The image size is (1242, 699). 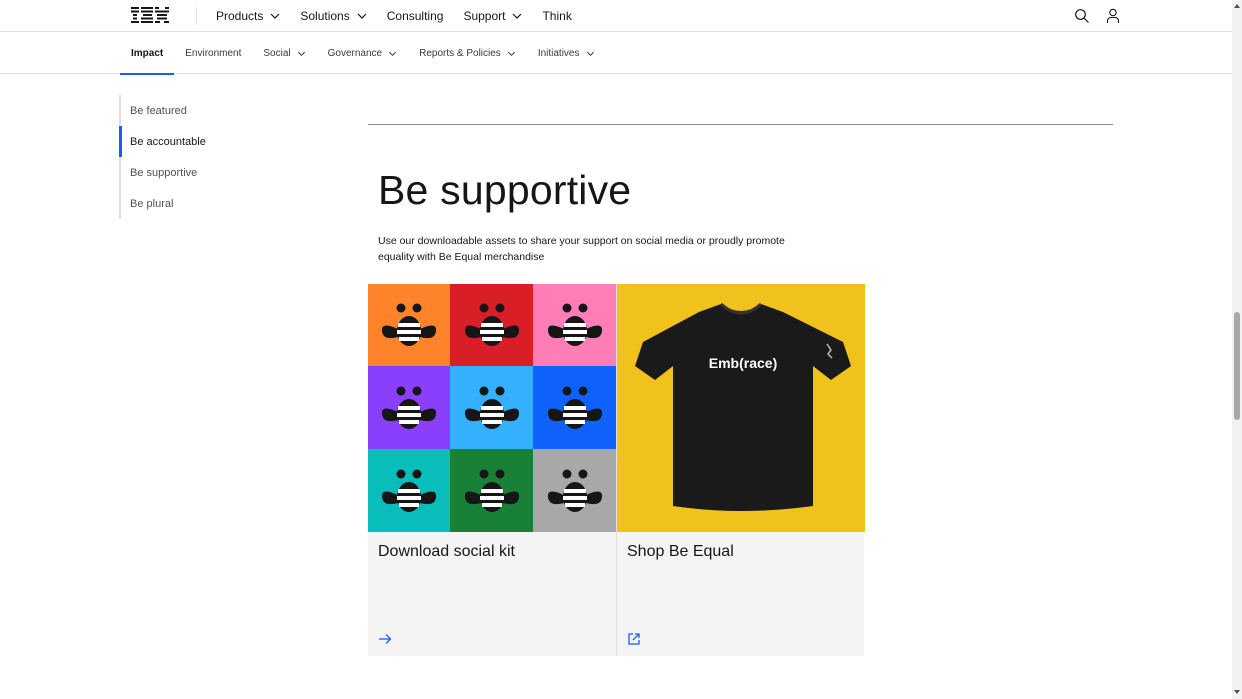 I want to click on masthead-think: Think, so click(x=556, y=16).